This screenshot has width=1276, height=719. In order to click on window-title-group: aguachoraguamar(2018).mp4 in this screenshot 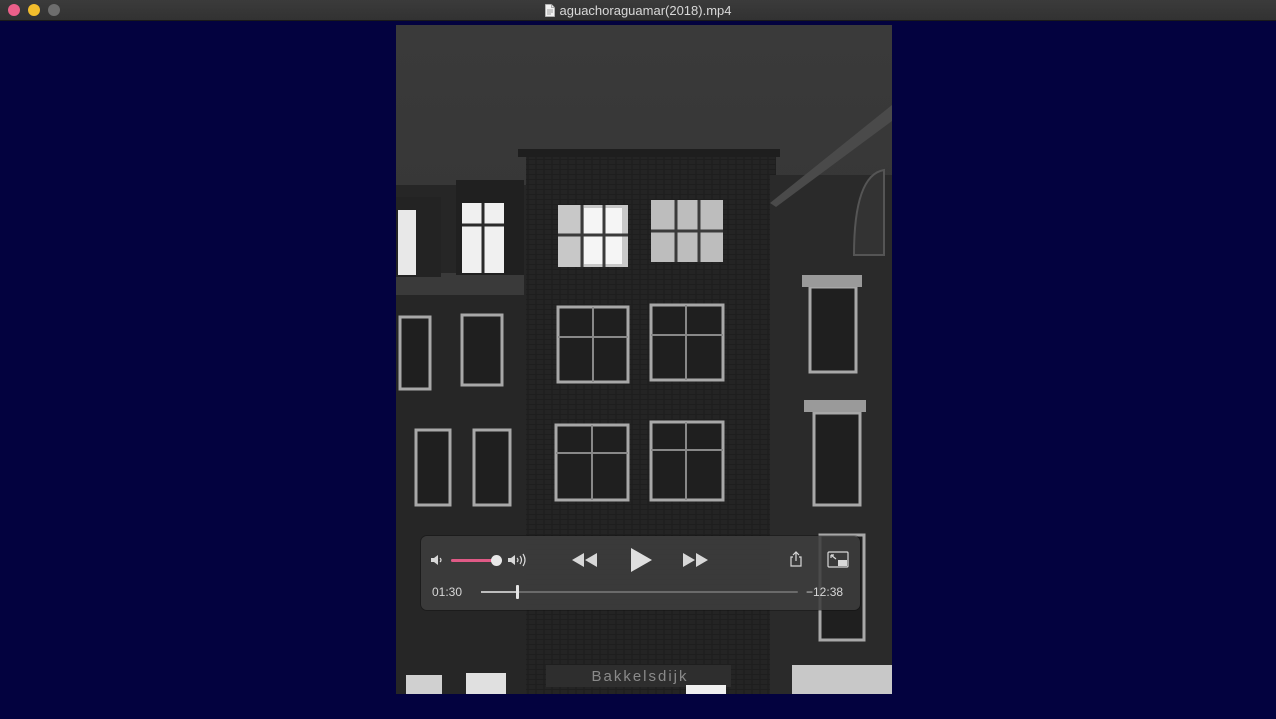, I will do `click(638, 10)`.